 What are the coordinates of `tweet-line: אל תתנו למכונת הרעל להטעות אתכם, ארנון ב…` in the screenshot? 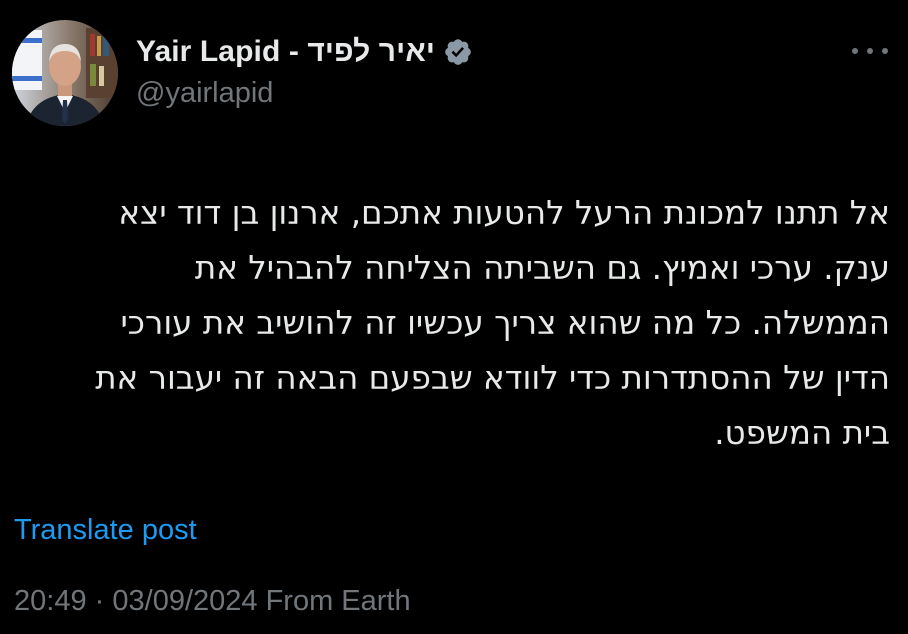 It's located at (504, 213).